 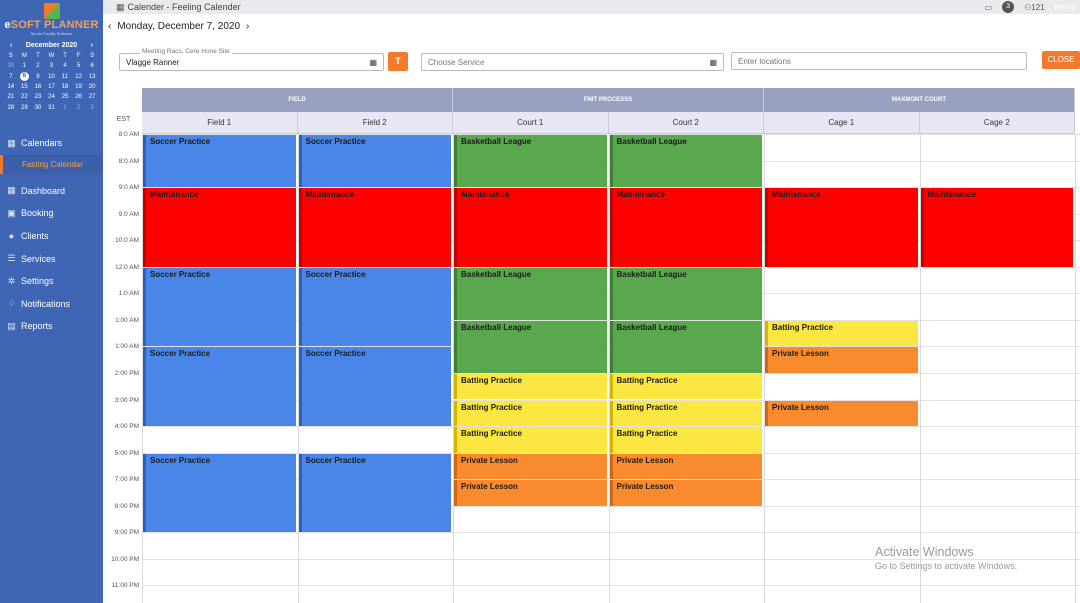 What do you see at coordinates (1008, 7) in the screenshot?
I see `notification-badge: 3` at bounding box center [1008, 7].